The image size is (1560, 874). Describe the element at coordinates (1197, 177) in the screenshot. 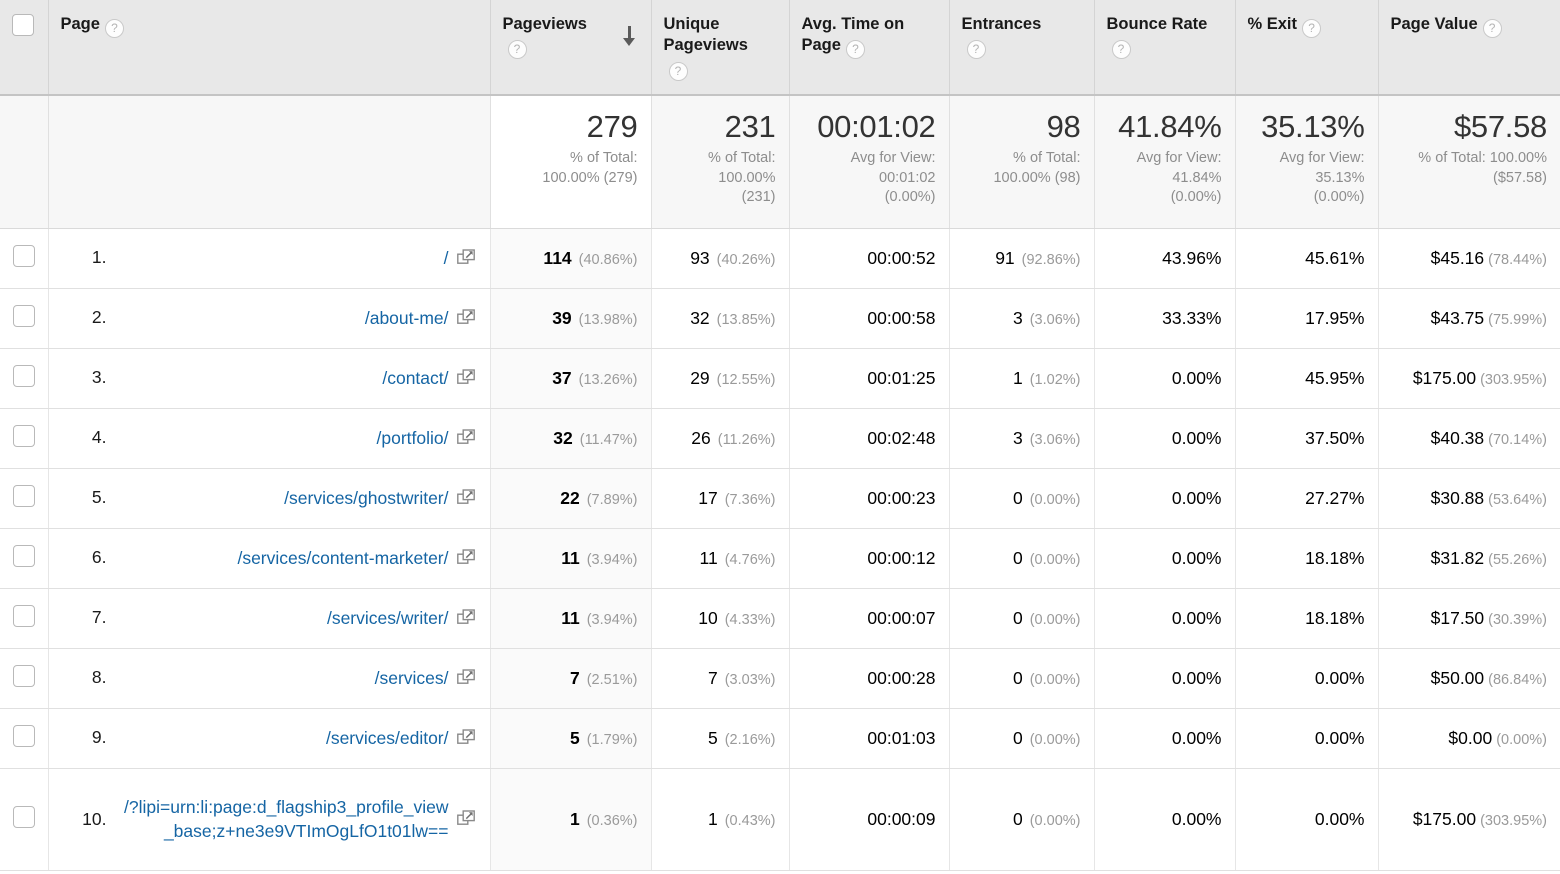

I see `summary-bounce-line2: 41.84%` at that location.